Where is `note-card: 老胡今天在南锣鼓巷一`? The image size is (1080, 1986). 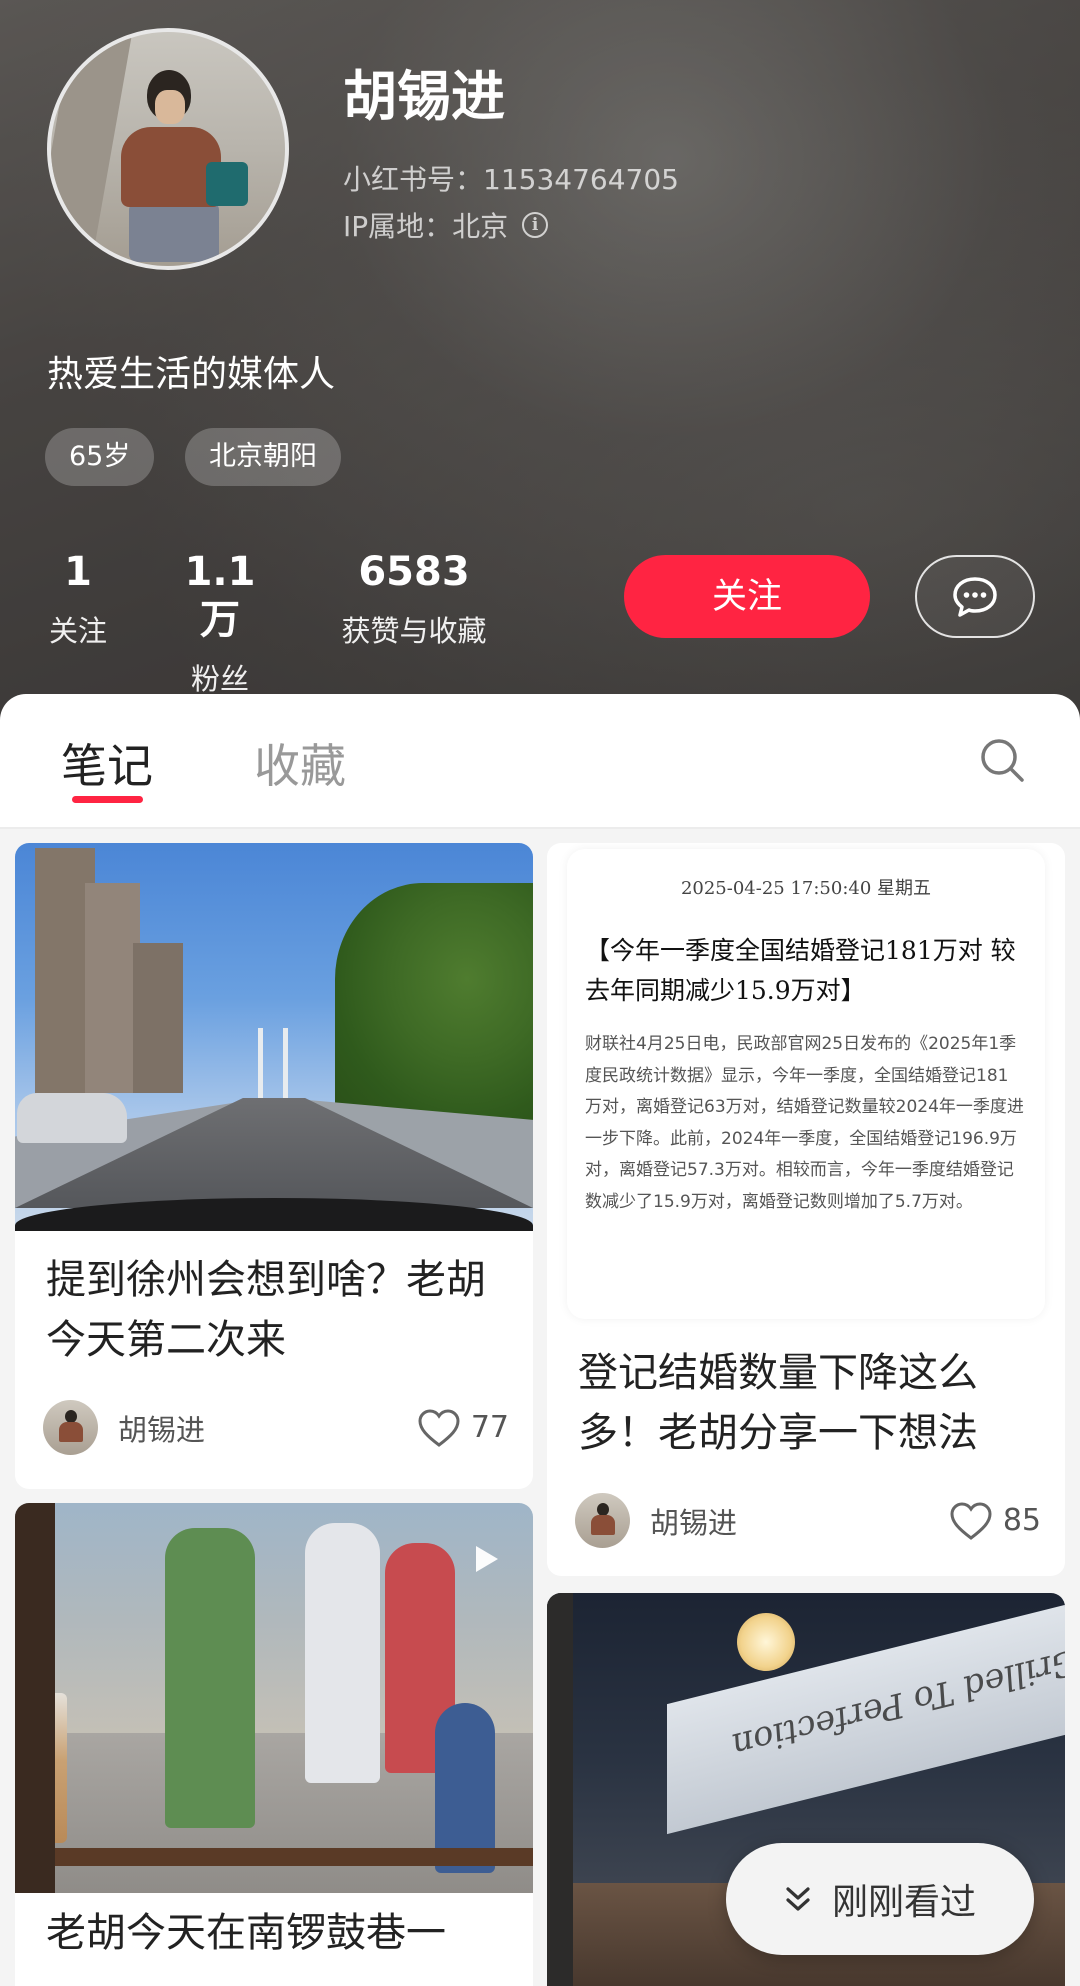 note-card: 老胡今天在南锣鼓巷一 is located at coordinates (274, 1744).